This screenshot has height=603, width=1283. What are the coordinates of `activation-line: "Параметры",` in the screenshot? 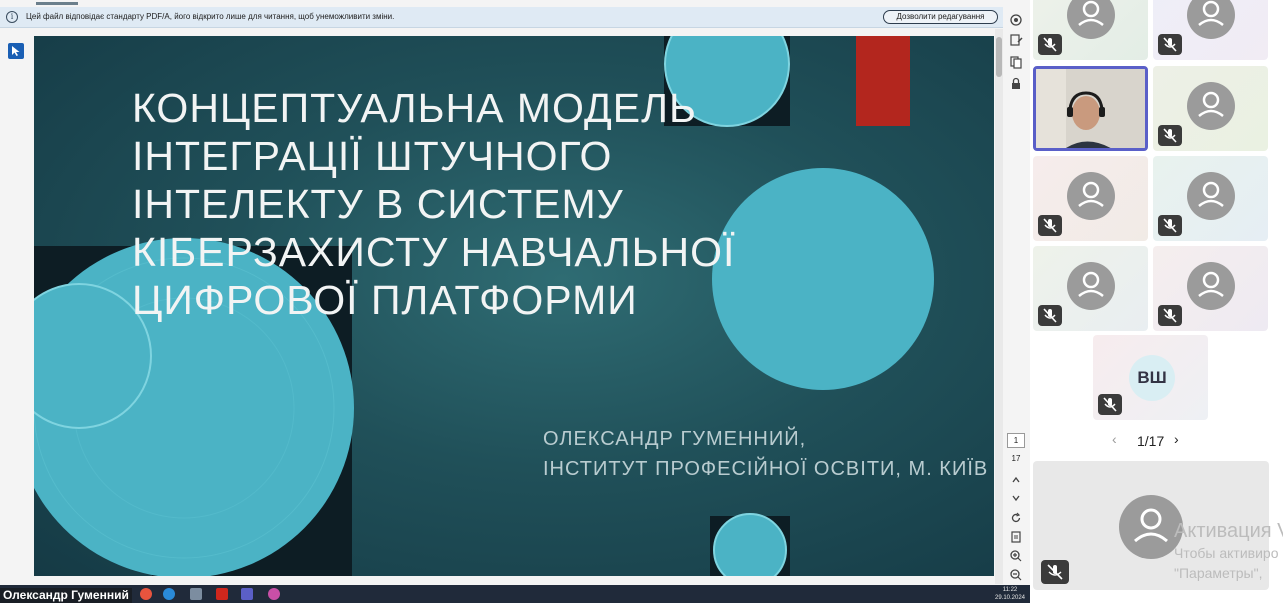 It's located at (1218, 573).